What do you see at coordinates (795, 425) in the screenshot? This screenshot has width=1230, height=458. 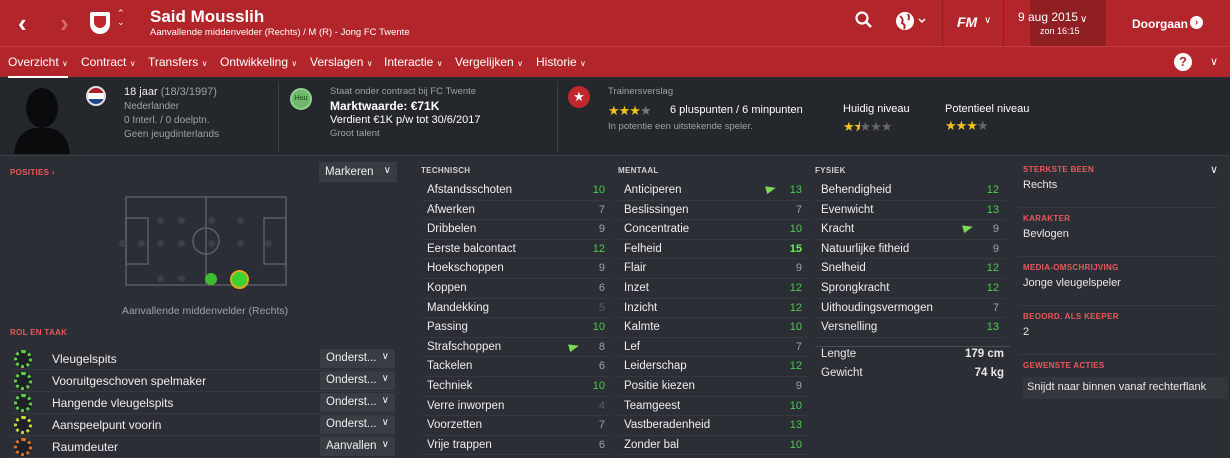 I see `attribute-value: 13` at bounding box center [795, 425].